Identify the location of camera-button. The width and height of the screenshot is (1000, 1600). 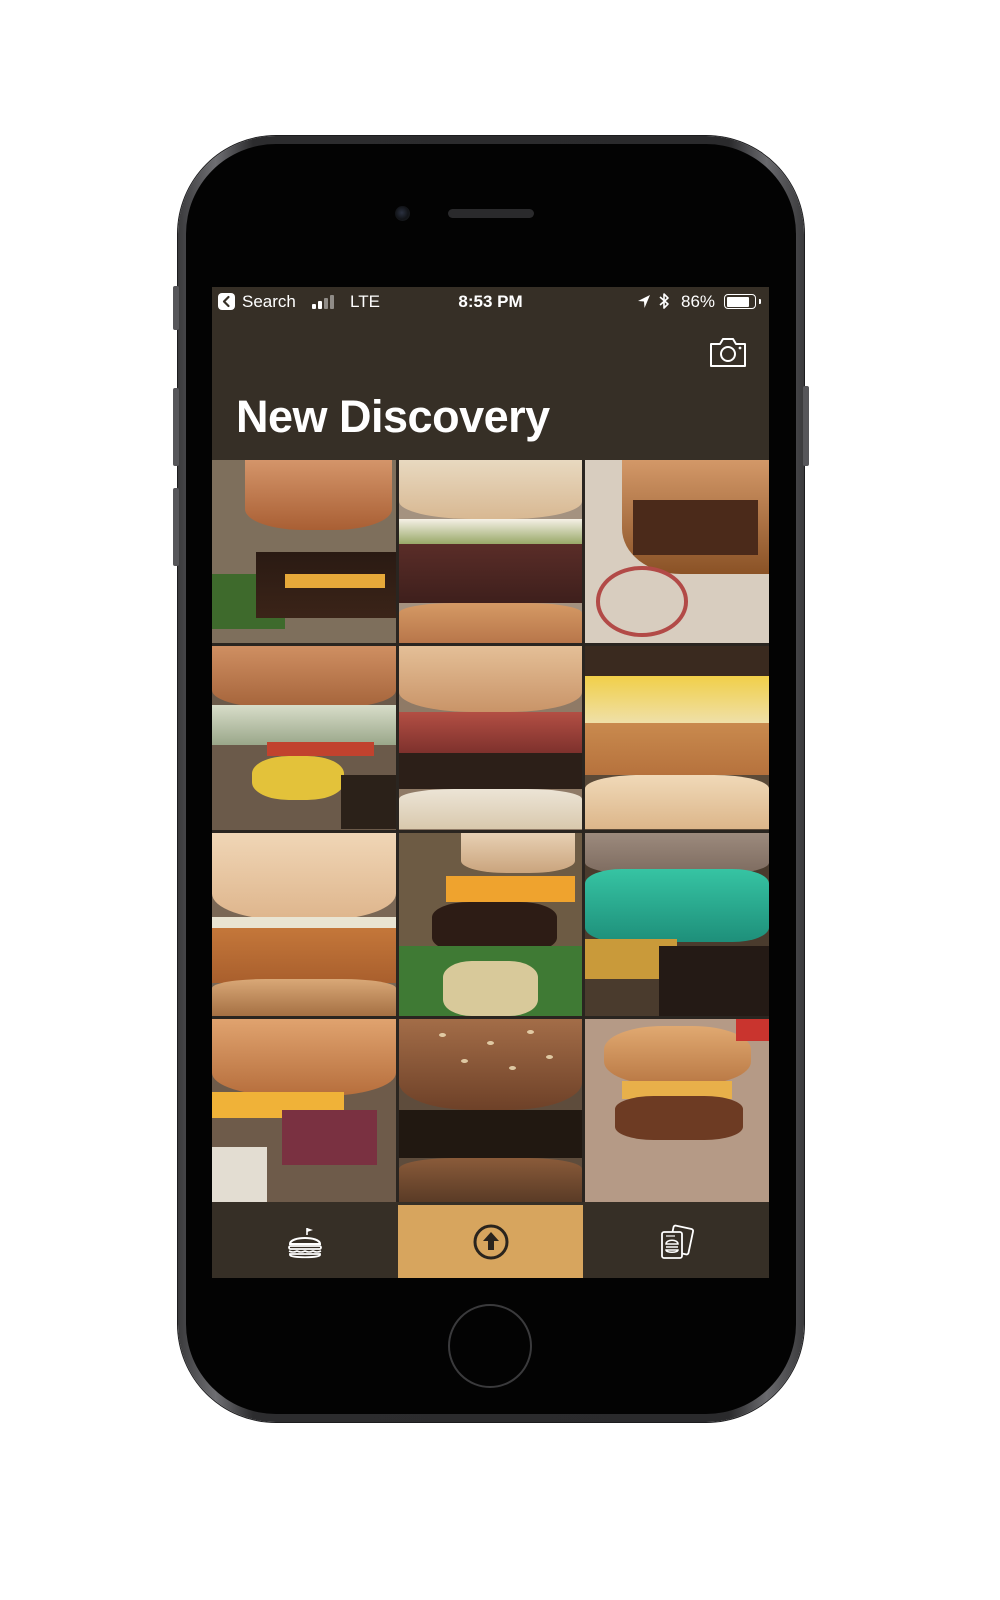
(728, 352).